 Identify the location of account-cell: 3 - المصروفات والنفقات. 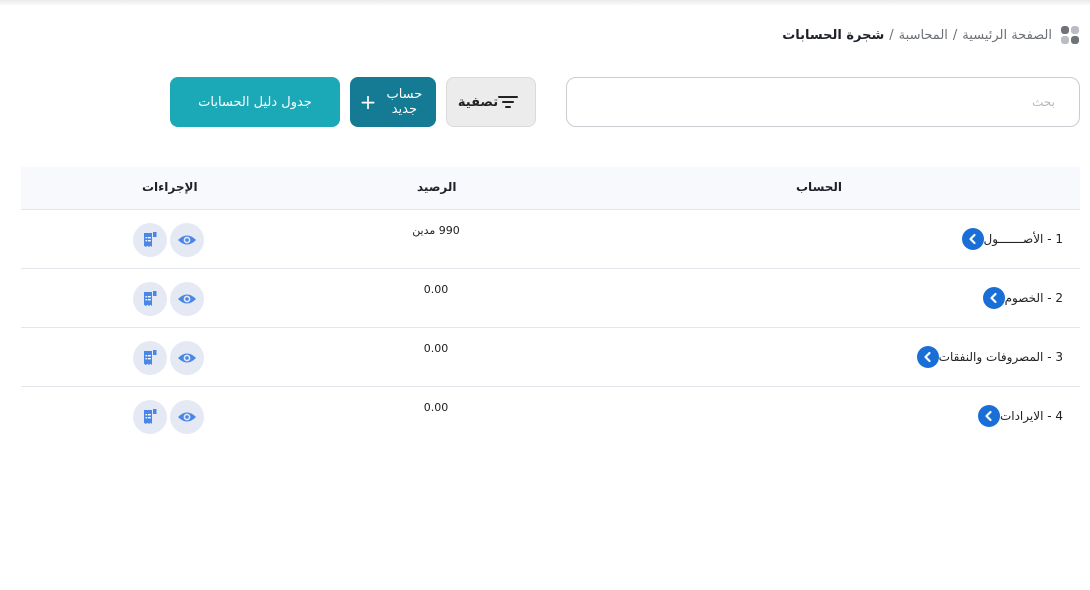
(992, 357).